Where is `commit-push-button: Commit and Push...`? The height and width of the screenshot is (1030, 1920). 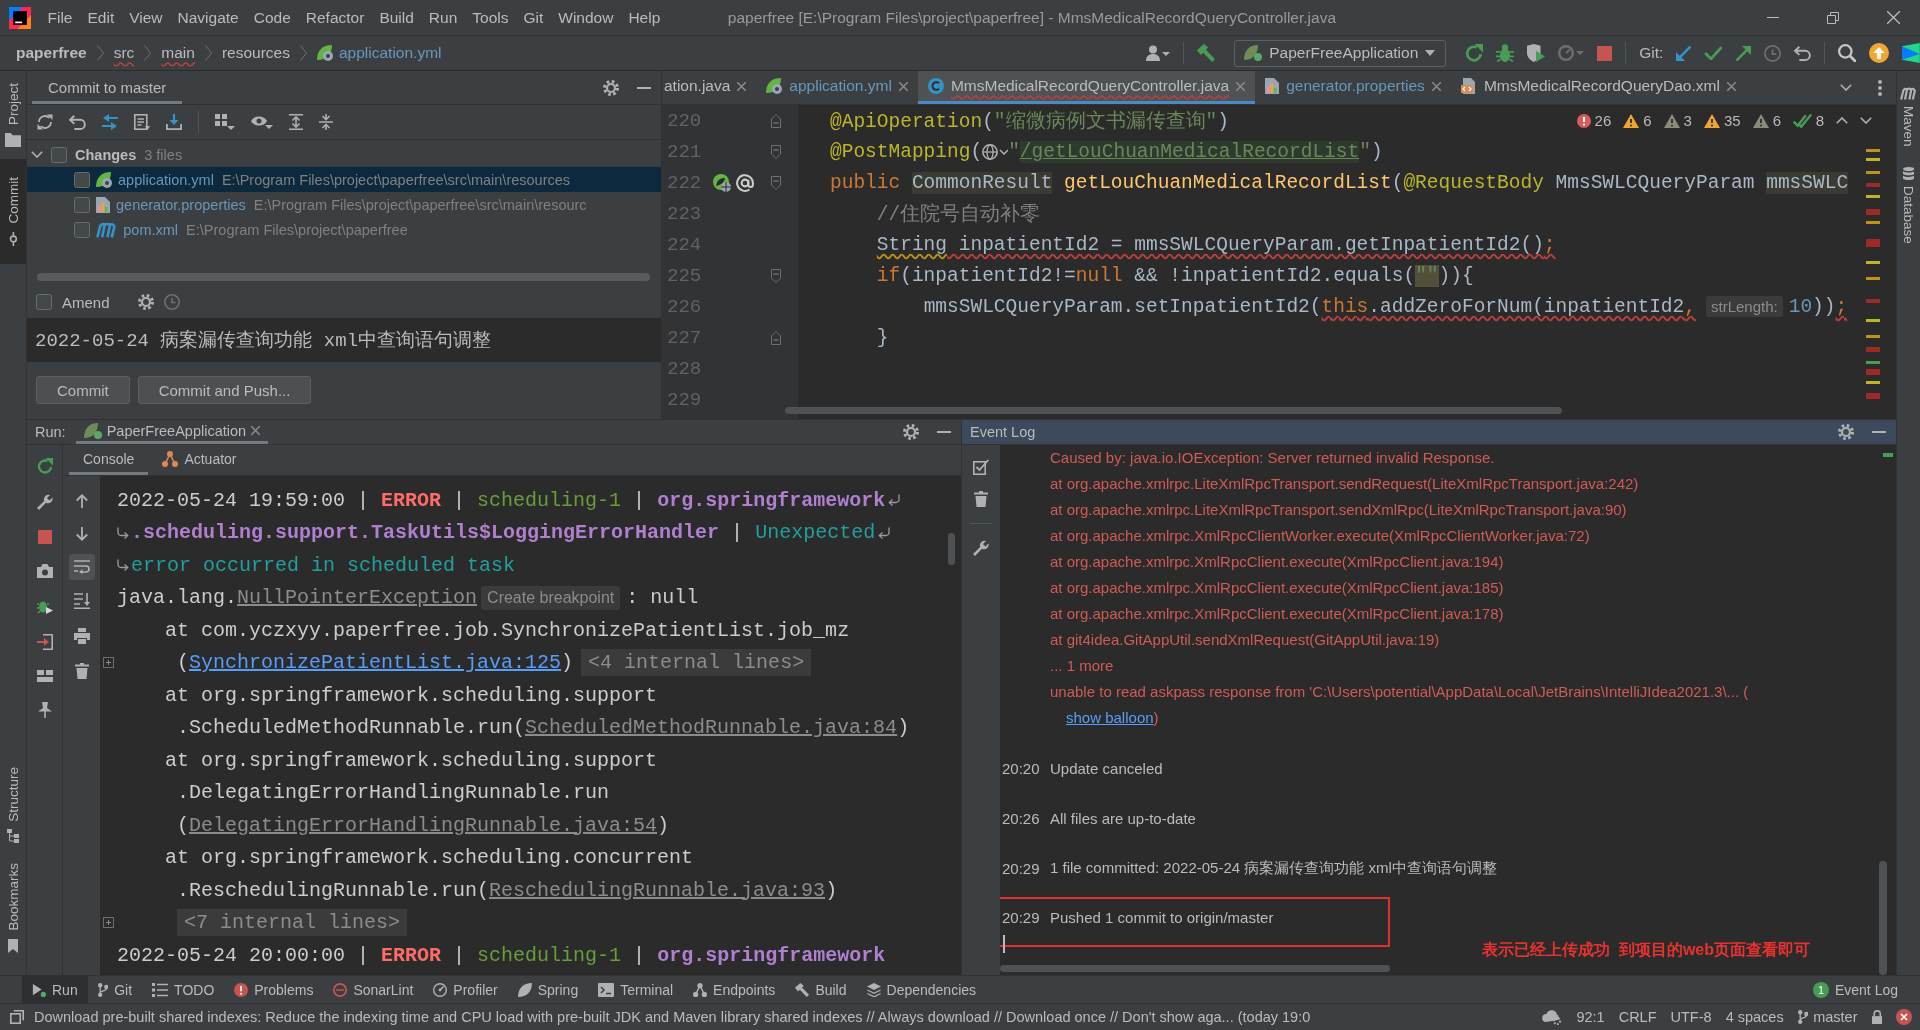 commit-push-button: Commit and Push... is located at coordinates (224, 390).